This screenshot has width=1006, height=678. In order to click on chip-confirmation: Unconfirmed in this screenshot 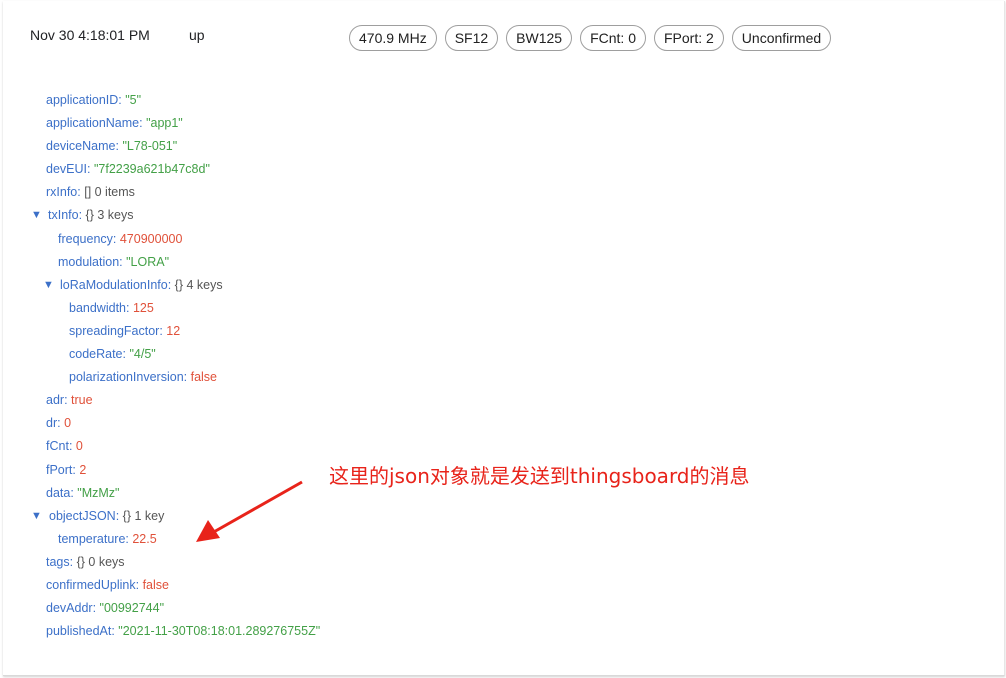, I will do `click(781, 38)`.